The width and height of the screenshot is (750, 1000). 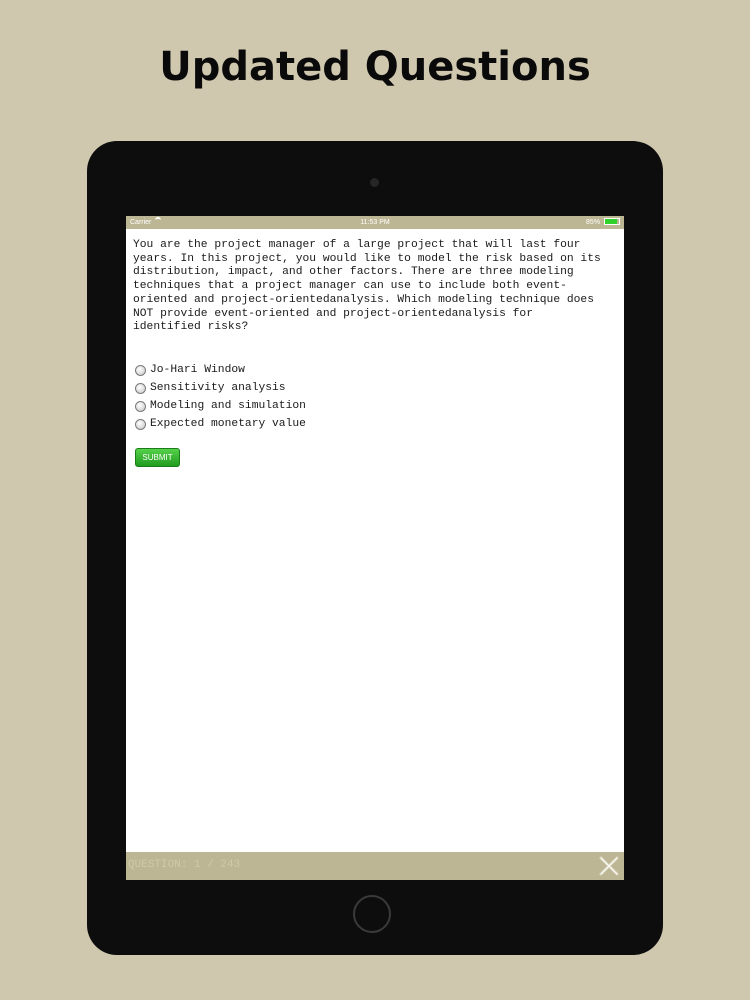 What do you see at coordinates (228, 406) in the screenshot?
I see `answer-option-label: Modeling and simulation` at bounding box center [228, 406].